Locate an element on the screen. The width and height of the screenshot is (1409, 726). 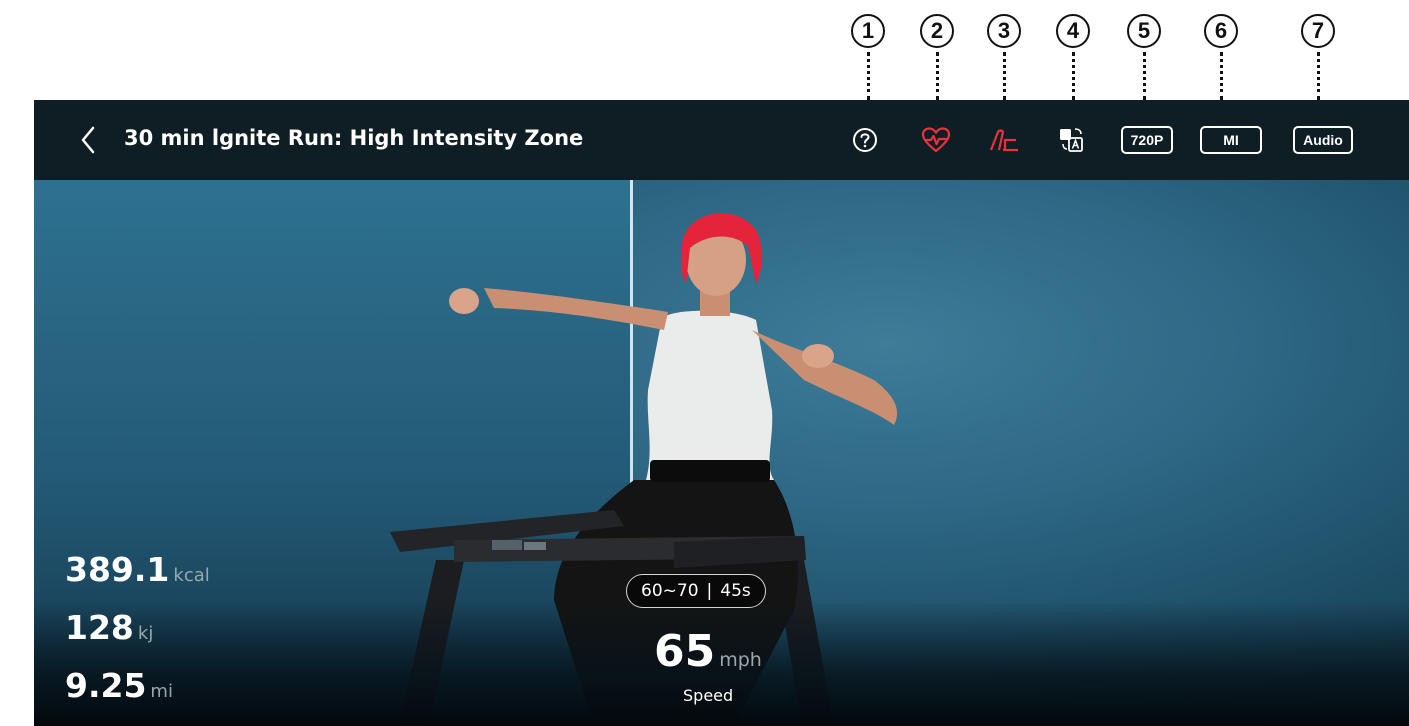
help-button is located at coordinates (865, 140).